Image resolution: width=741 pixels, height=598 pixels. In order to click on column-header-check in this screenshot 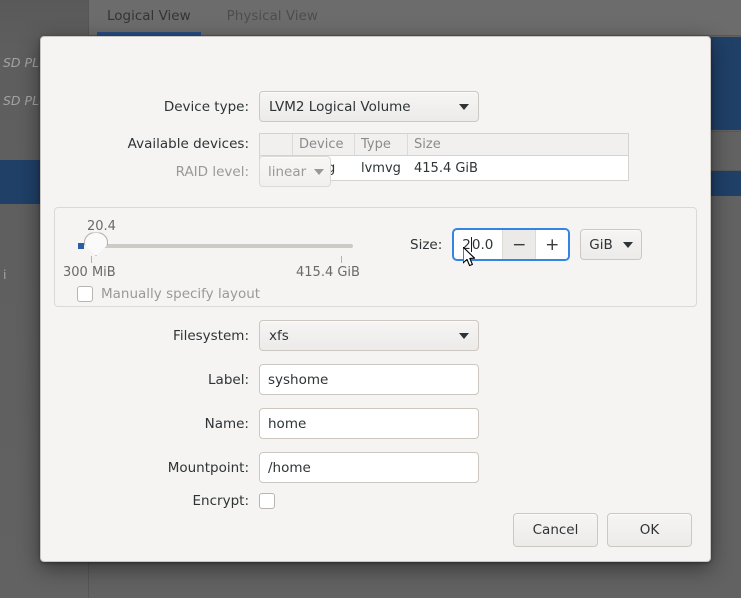, I will do `click(276, 144)`.